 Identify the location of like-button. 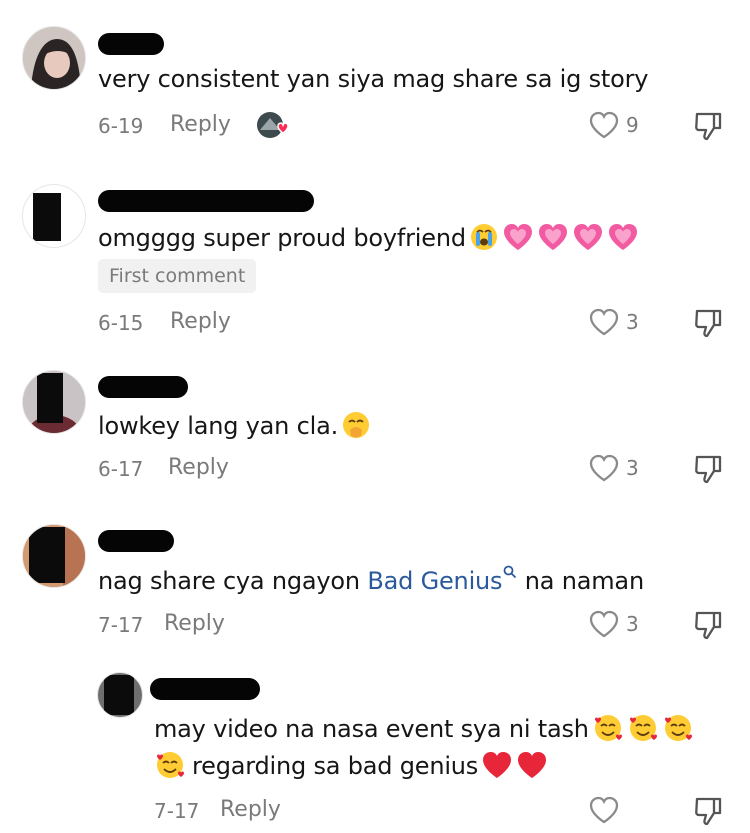
(607, 810).